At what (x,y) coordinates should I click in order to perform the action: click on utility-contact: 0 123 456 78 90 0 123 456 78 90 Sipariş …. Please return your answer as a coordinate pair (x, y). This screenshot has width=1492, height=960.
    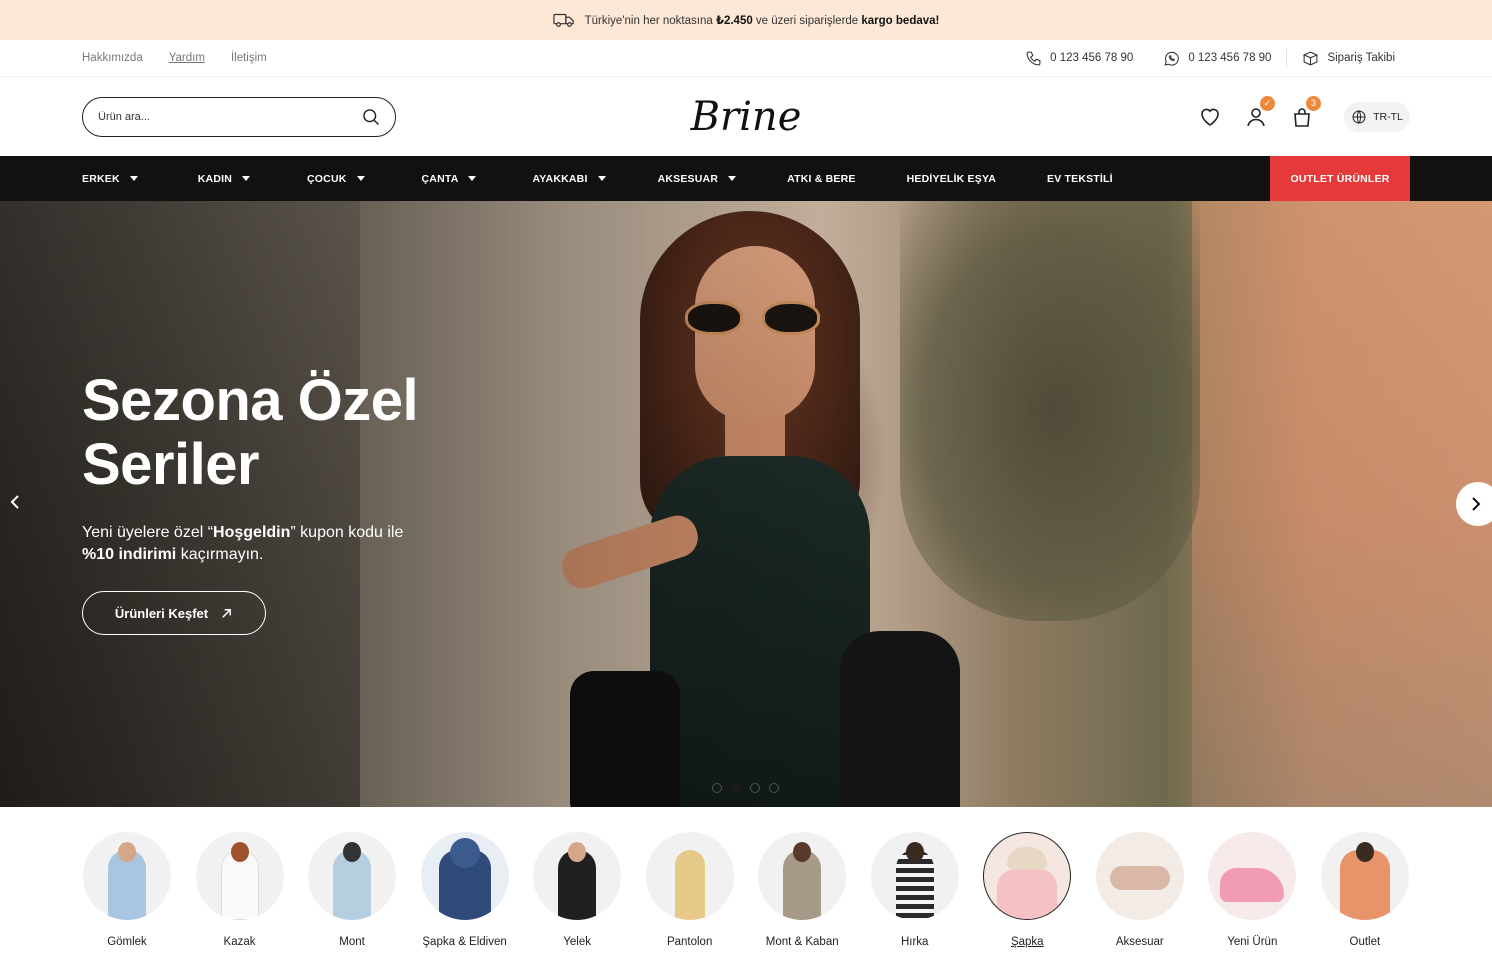
    Looking at the image, I should click on (1210, 58).